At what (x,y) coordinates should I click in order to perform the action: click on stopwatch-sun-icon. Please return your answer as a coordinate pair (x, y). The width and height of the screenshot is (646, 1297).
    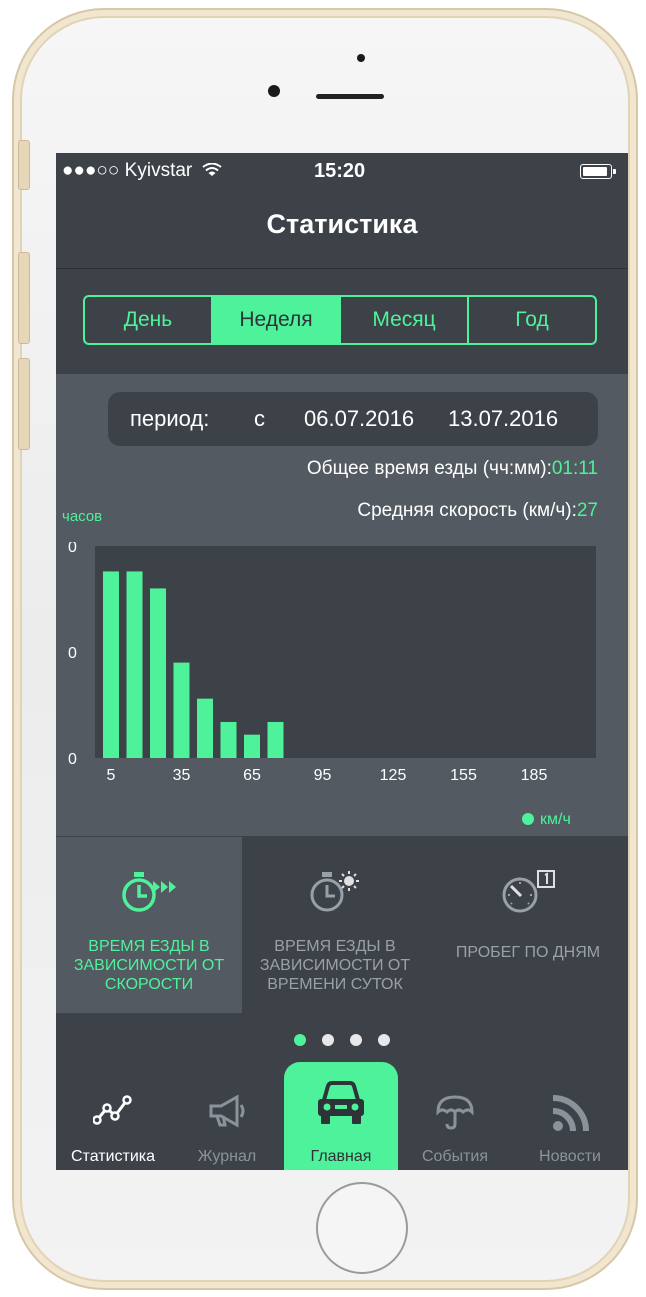
    Looking at the image, I should click on (334, 891).